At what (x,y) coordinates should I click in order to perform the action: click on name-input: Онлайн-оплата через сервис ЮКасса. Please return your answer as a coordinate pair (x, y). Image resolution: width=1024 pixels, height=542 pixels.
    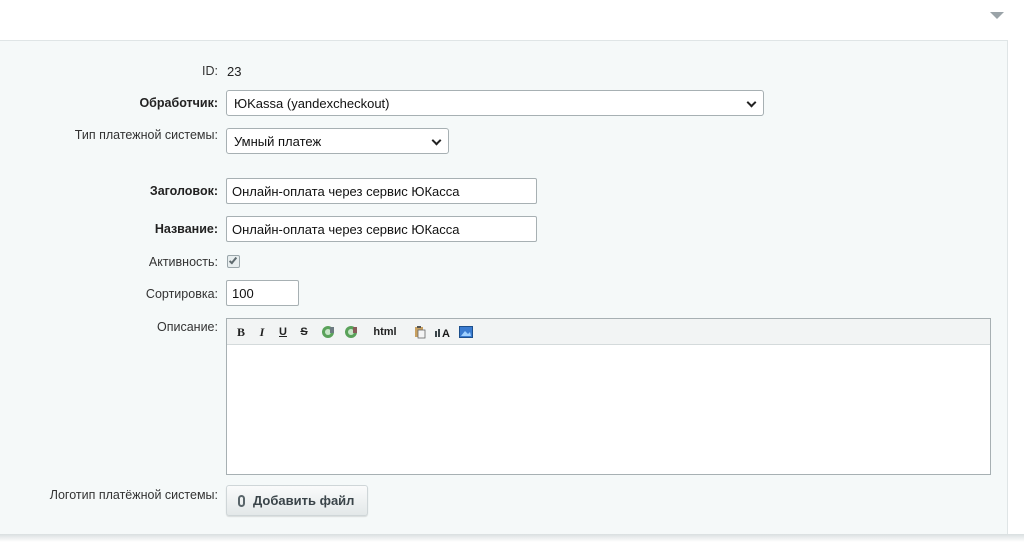
    Looking at the image, I should click on (381, 229).